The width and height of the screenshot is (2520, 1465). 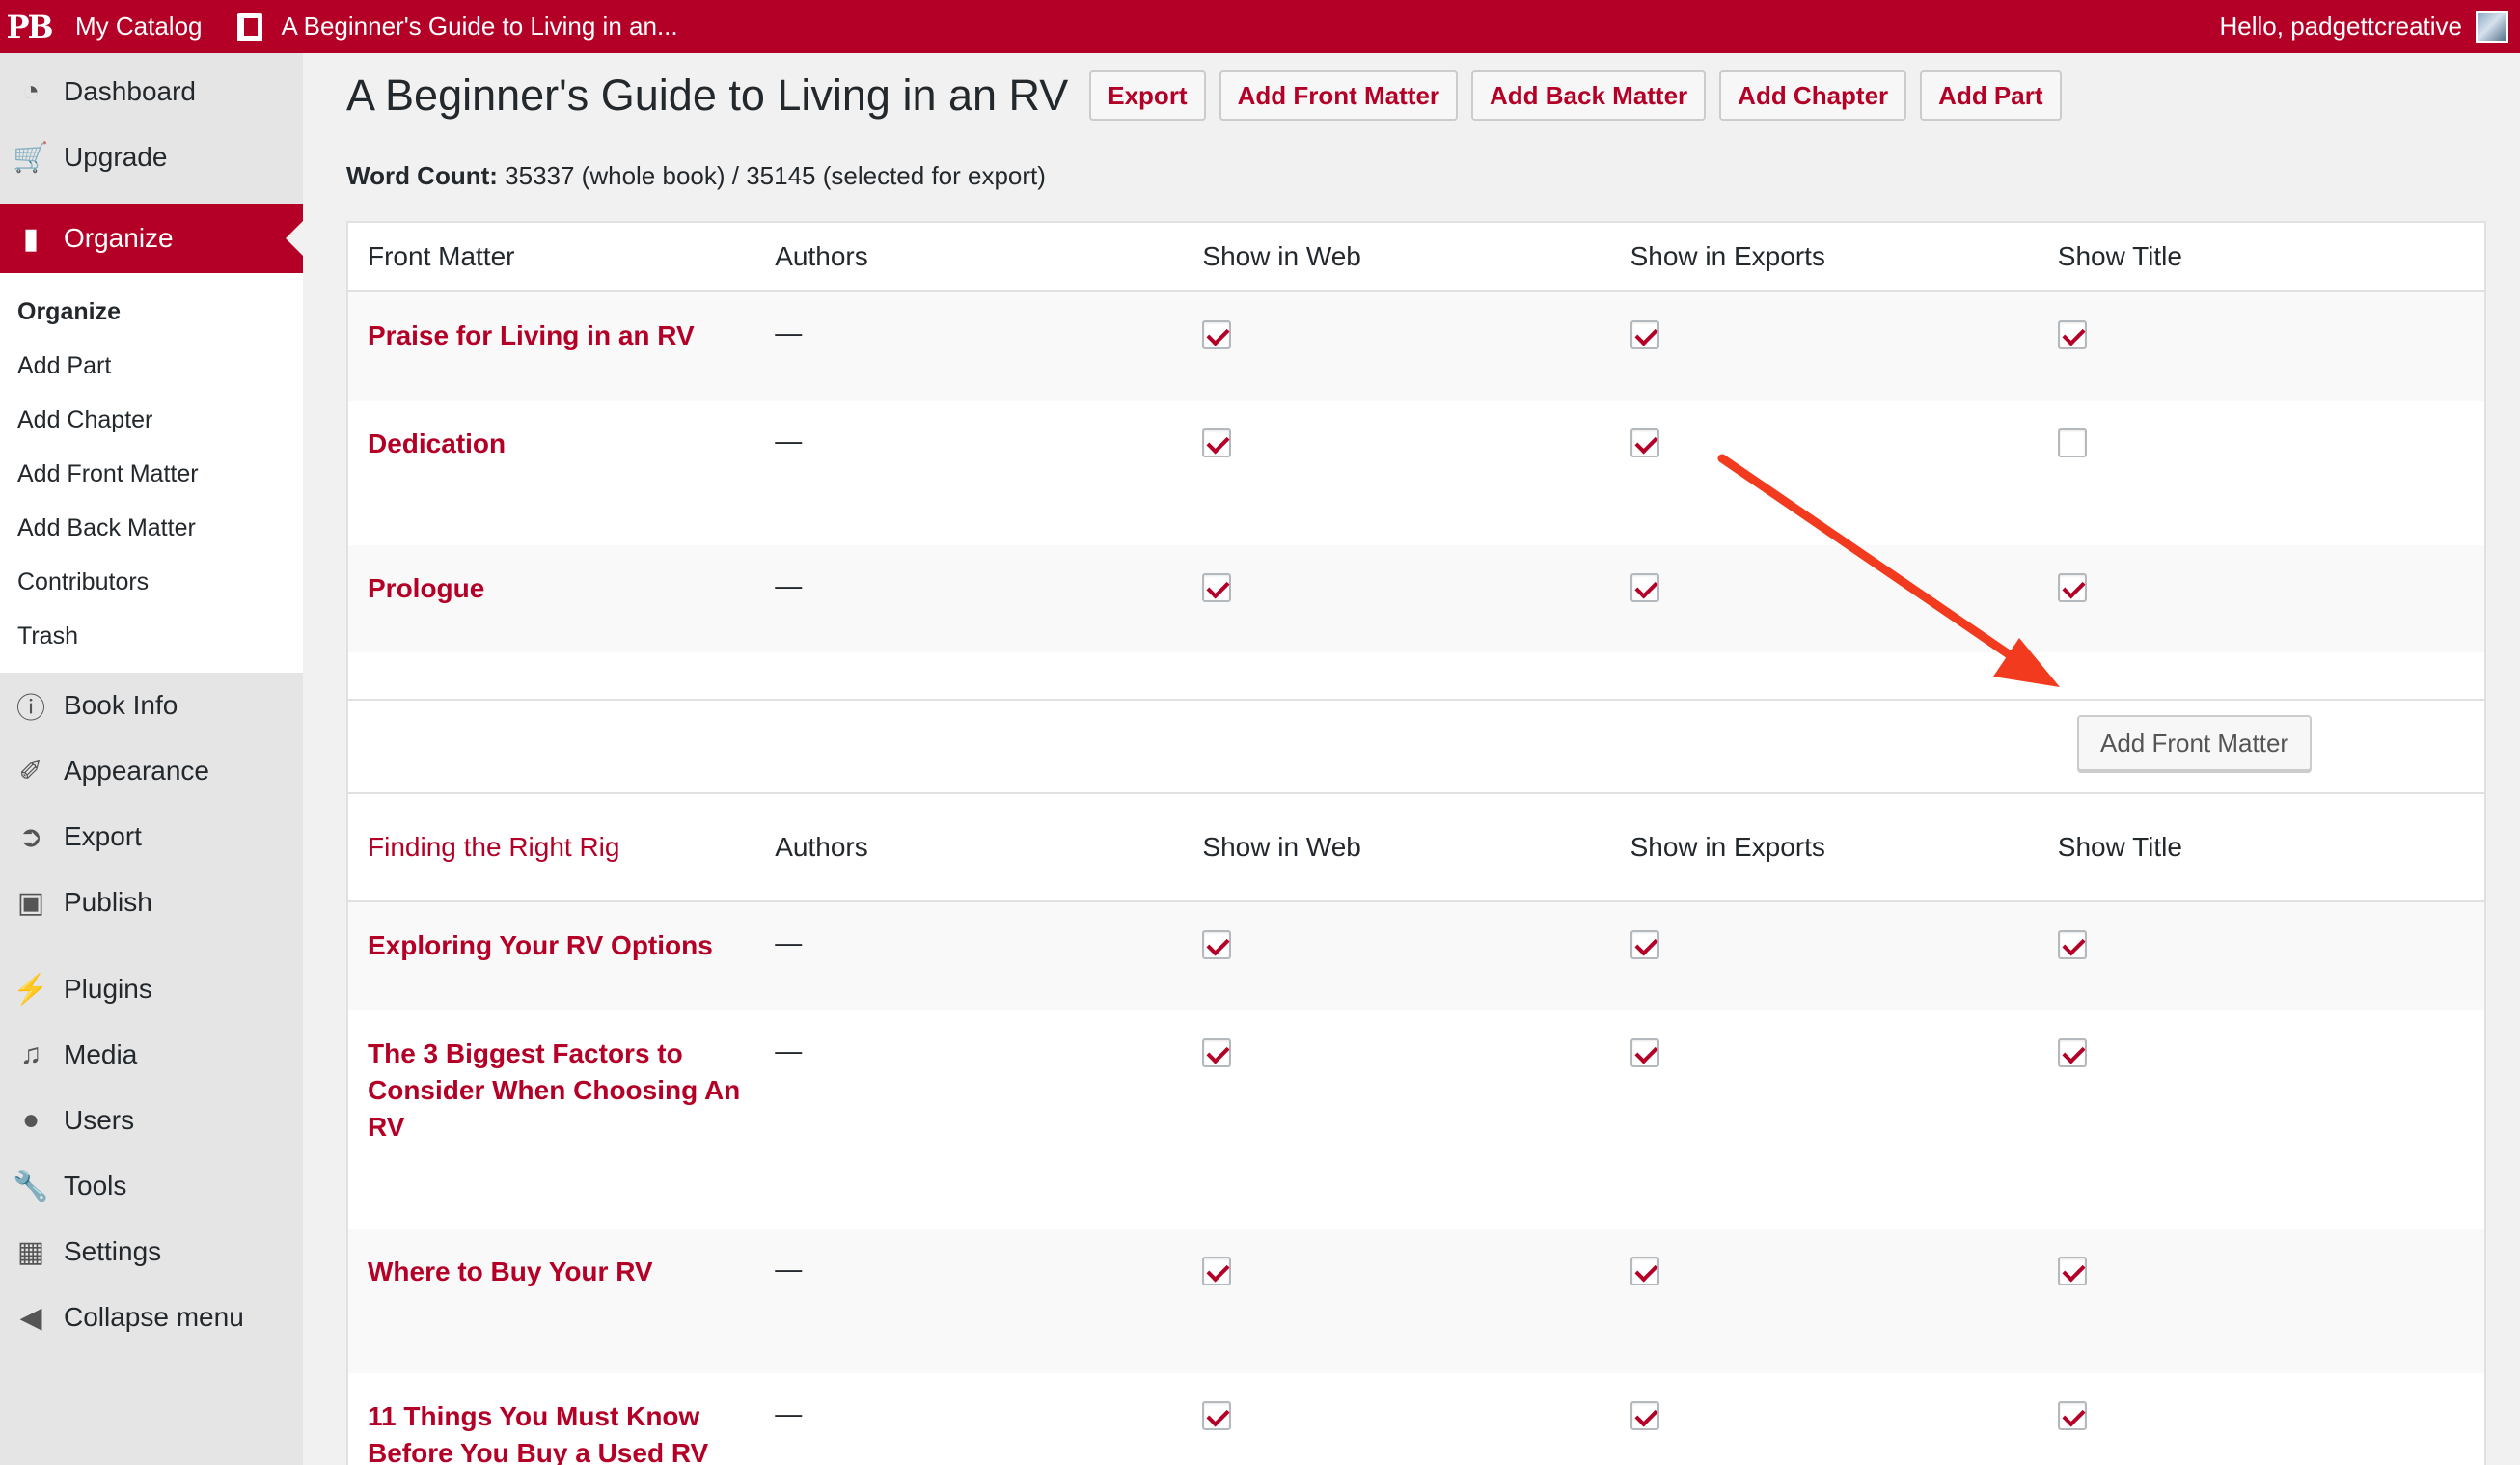 What do you see at coordinates (1339, 95) in the screenshot?
I see `add-front-matter-button: Add Front Matter` at bounding box center [1339, 95].